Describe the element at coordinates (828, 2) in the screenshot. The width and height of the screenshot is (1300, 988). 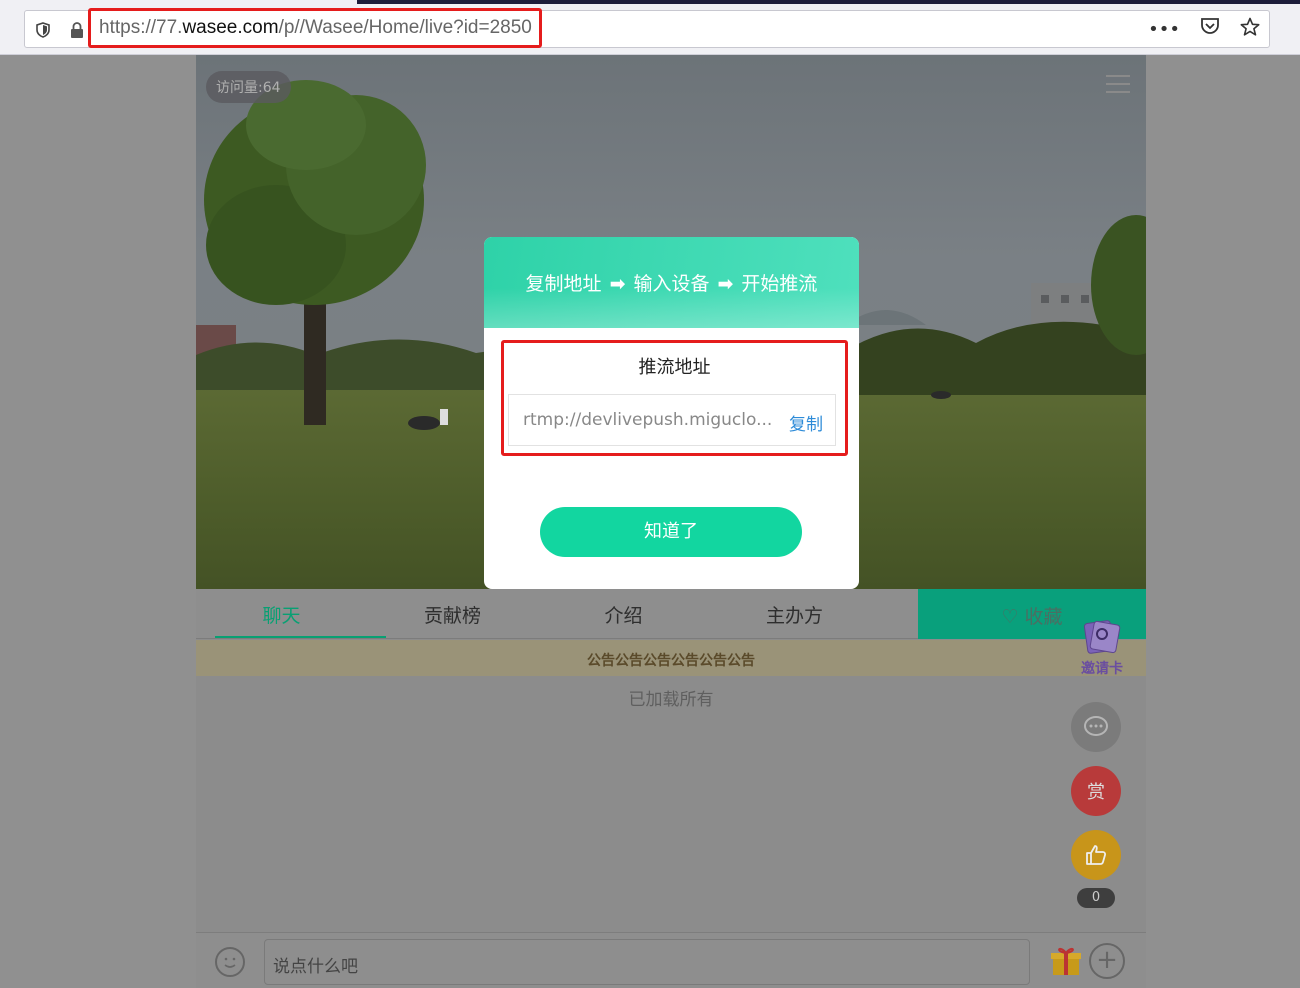
I see `window-top-strip` at that location.